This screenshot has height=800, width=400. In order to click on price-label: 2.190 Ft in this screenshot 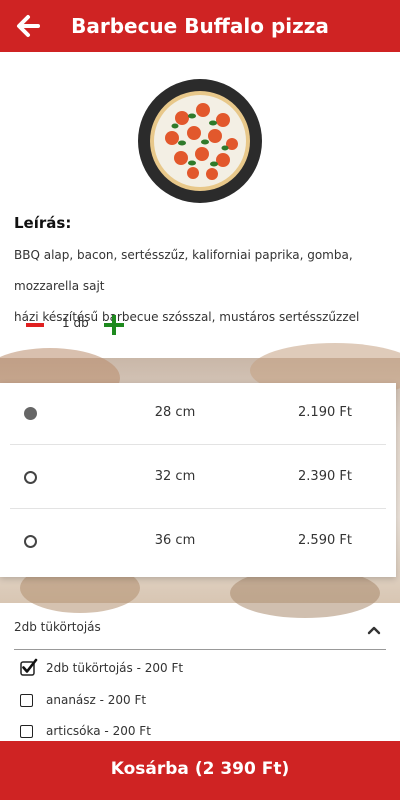, I will do `click(325, 412)`.